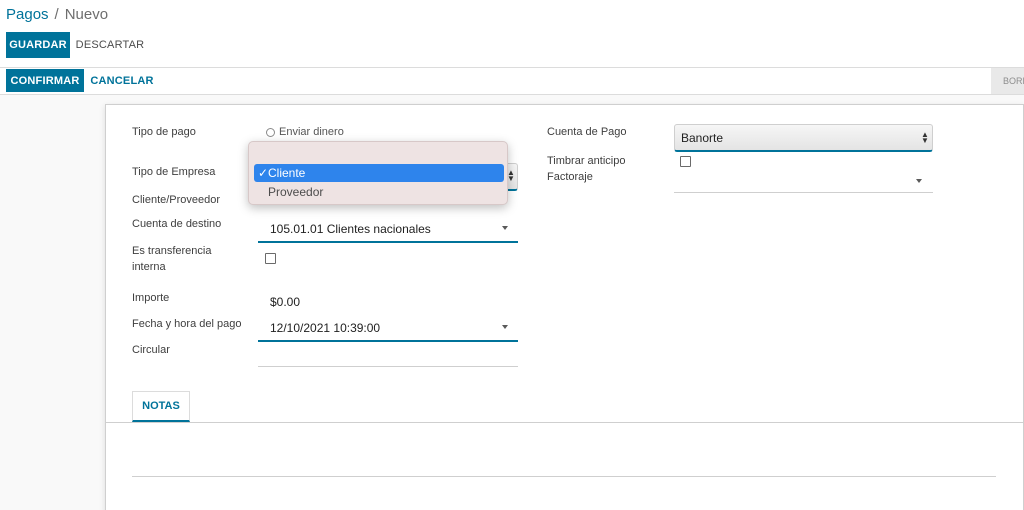 This screenshot has height=510, width=1024. What do you see at coordinates (287, 173) in the screenshot?
I see `dropdown-option-label: Cliente` at bounding box center [287, 173].